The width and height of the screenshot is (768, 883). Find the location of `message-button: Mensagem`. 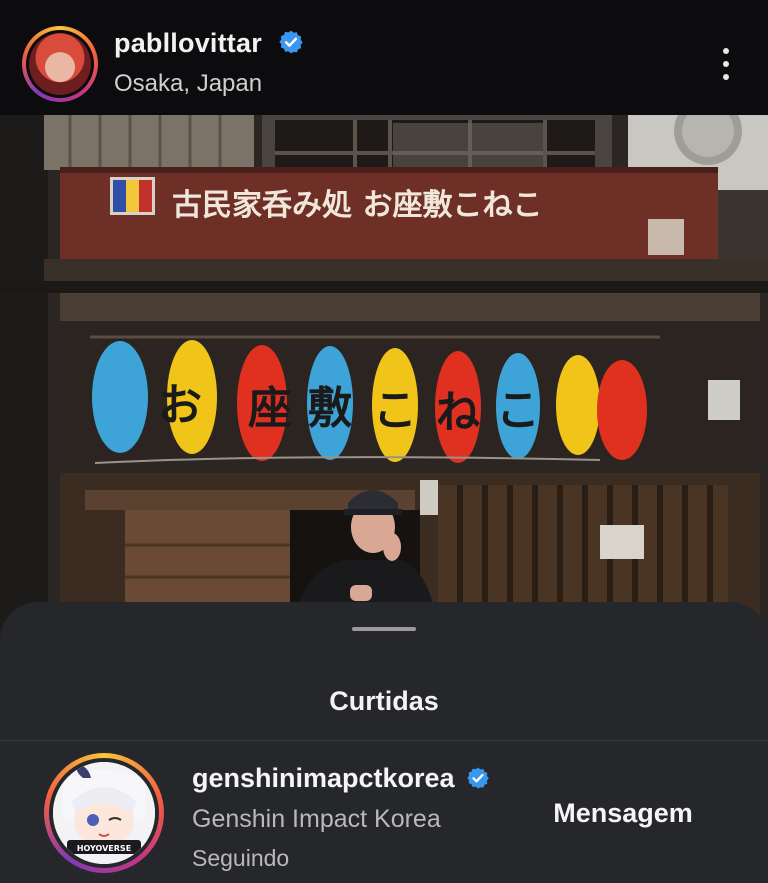

message-button: Mensagem is located at coordinates (623, 813).